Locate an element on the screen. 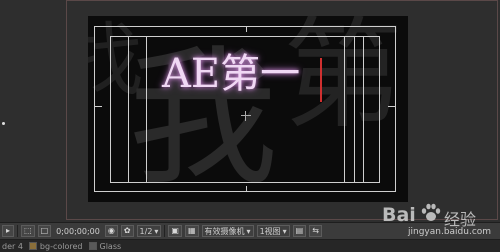 This screenshot has width=500, height=252. resolution-select: 1/2 ▾ is located at coordinates (149, 231).